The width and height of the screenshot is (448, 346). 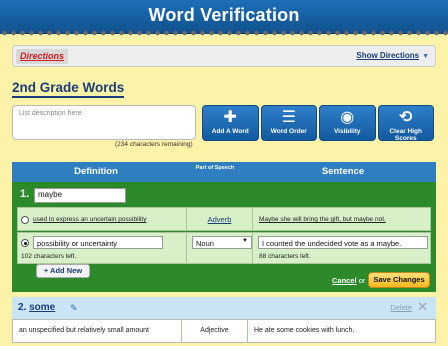 What do you see at coordinates (422, 307) in the screenshot?
I see `close-icon: ✕` at bounding box center [422, 307].